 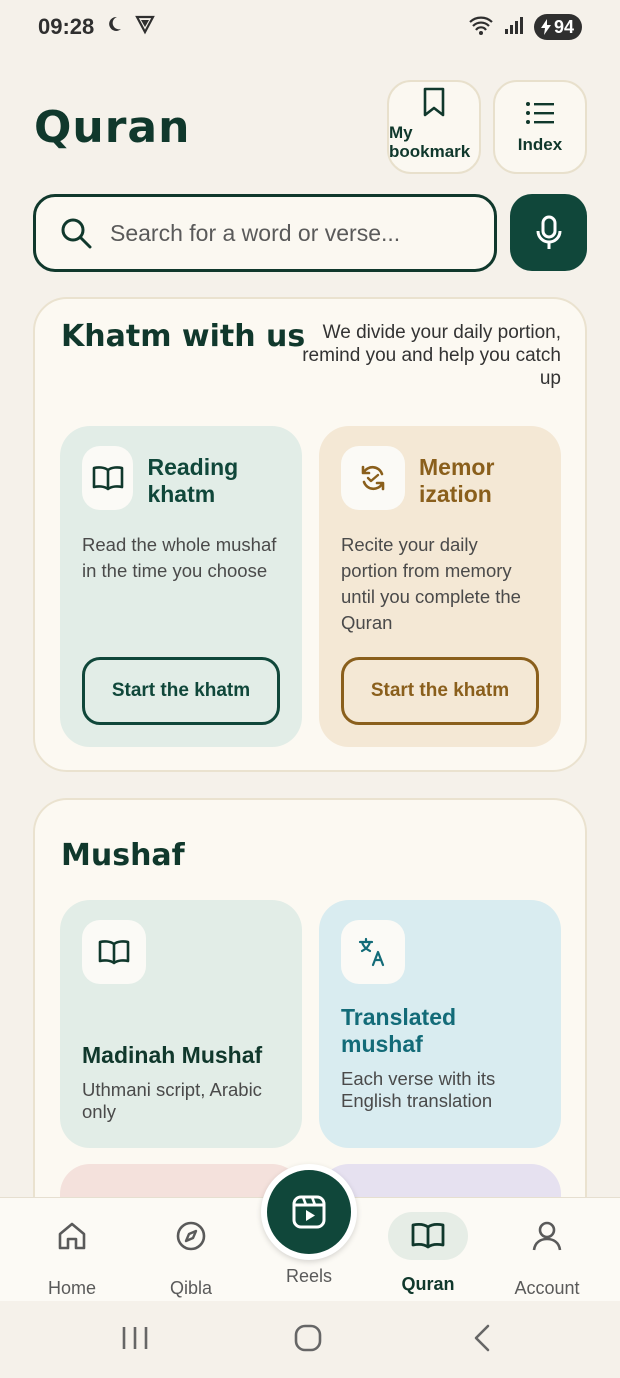 I want to click on bookmark-label: My bookmark, so click(x=430, y=142).